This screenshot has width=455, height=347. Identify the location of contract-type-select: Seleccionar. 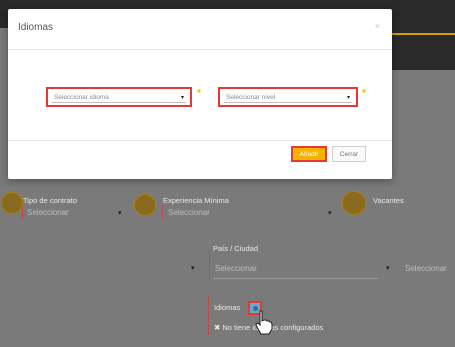
(48, 212).